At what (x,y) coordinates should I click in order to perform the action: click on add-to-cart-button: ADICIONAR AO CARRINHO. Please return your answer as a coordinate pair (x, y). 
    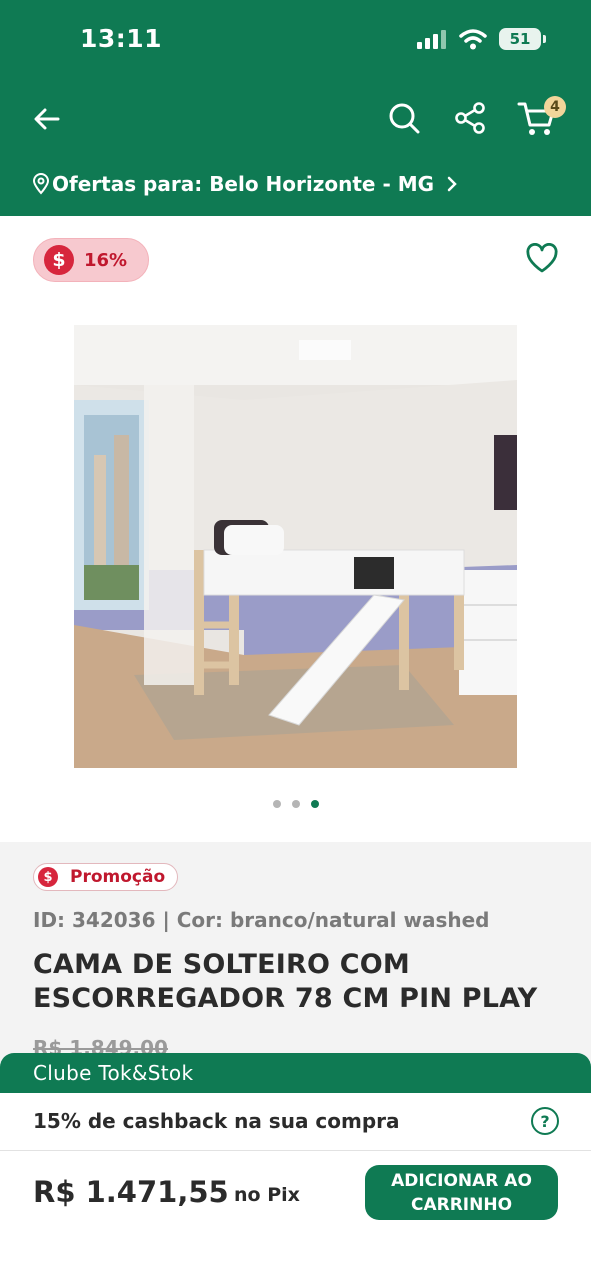
    Looking at the image, I should click on (461, 1192).